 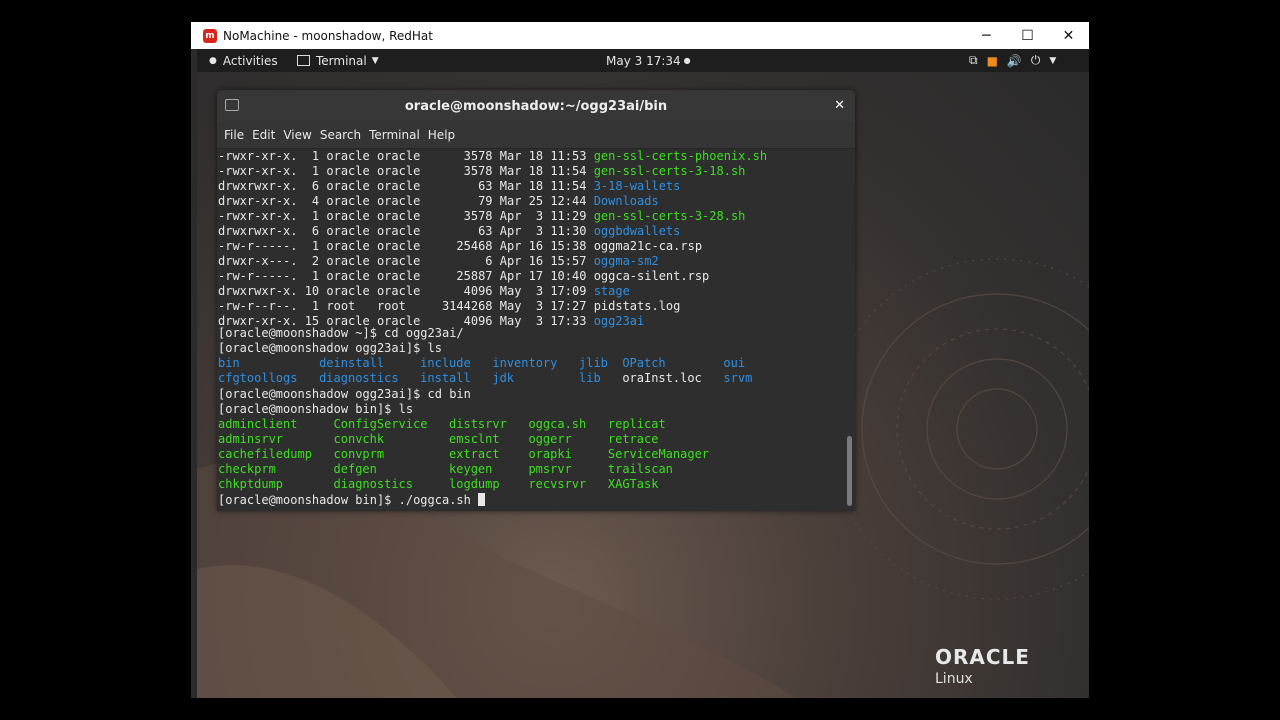 What do you see at coordinates (297, 135) in the screenshot?
I see `menu-view: View` at bounding box center [297, 135].